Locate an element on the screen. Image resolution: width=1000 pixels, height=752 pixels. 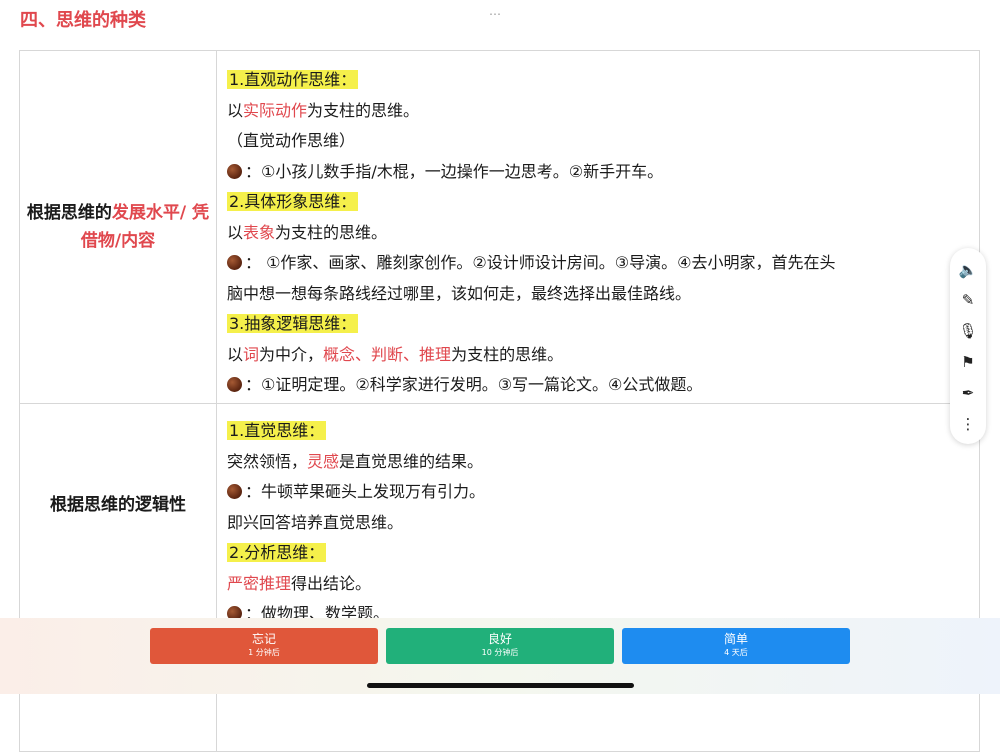
content-line: 以表象为支柱的思维。 is located at coordinates (307, 232).